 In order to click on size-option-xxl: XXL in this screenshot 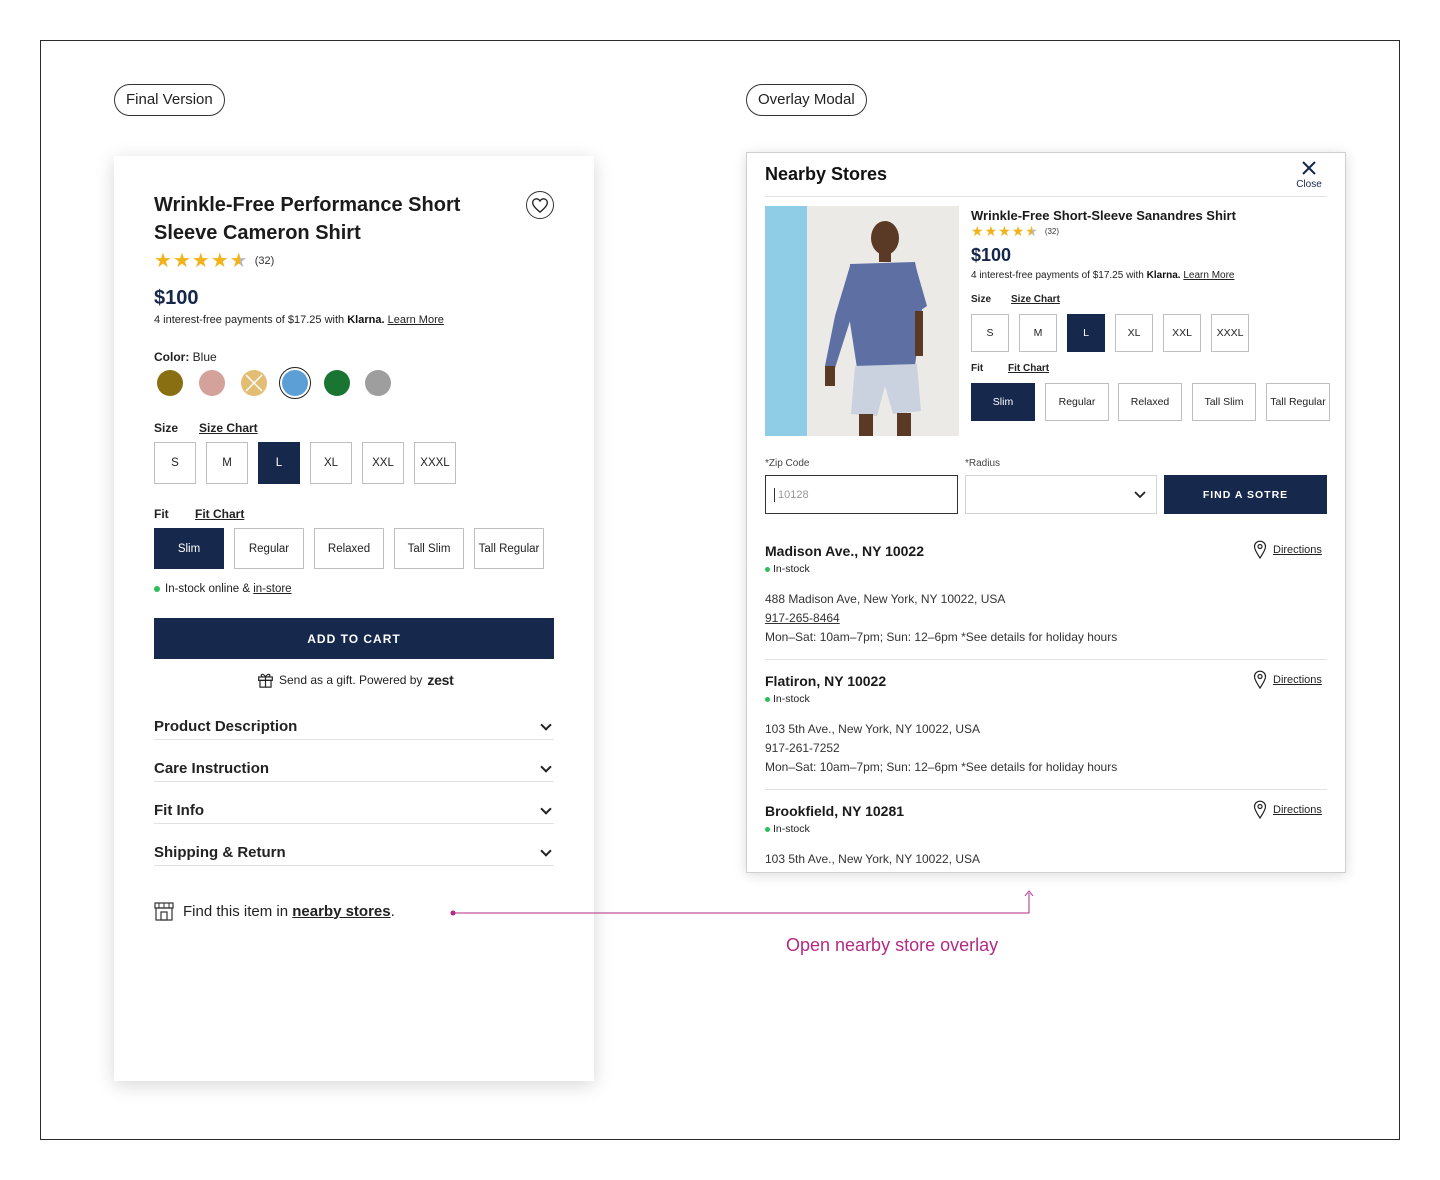, I will do `click(383, 463)`.